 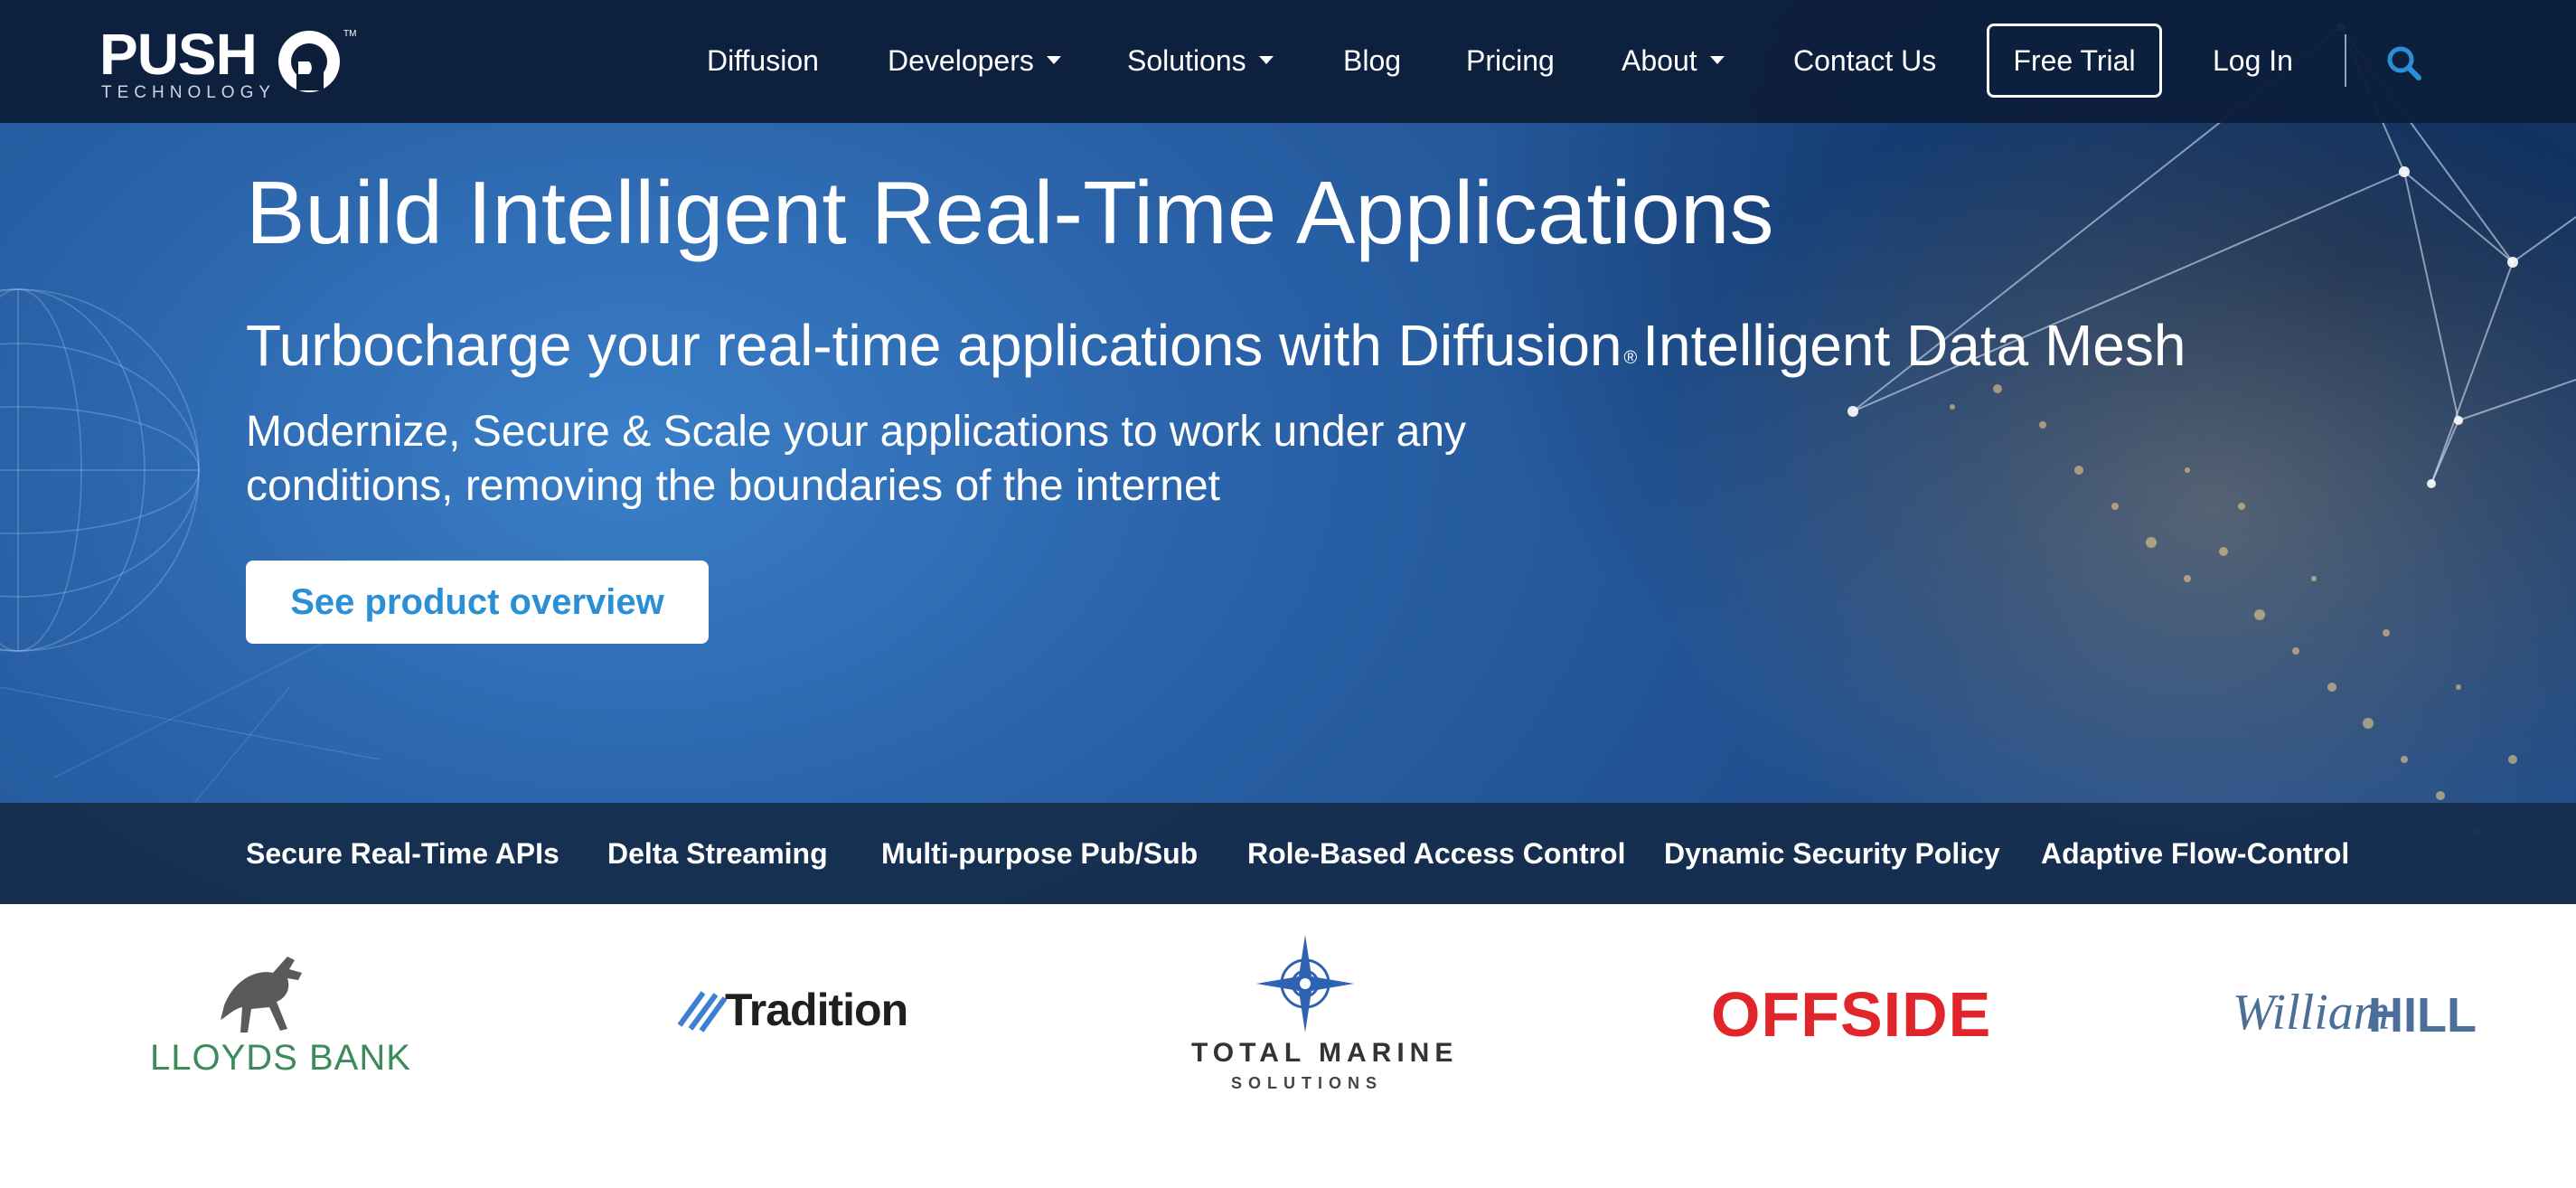 I want to click on offside-logo: OFFSIDE, so click(x=1851, y=1014).